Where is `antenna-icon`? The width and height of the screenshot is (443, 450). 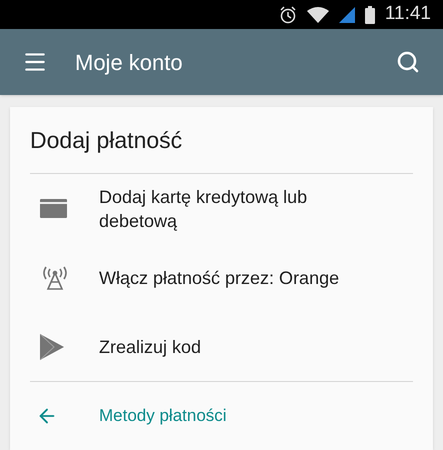
antenna-icon is located at coordinates (55, 277).